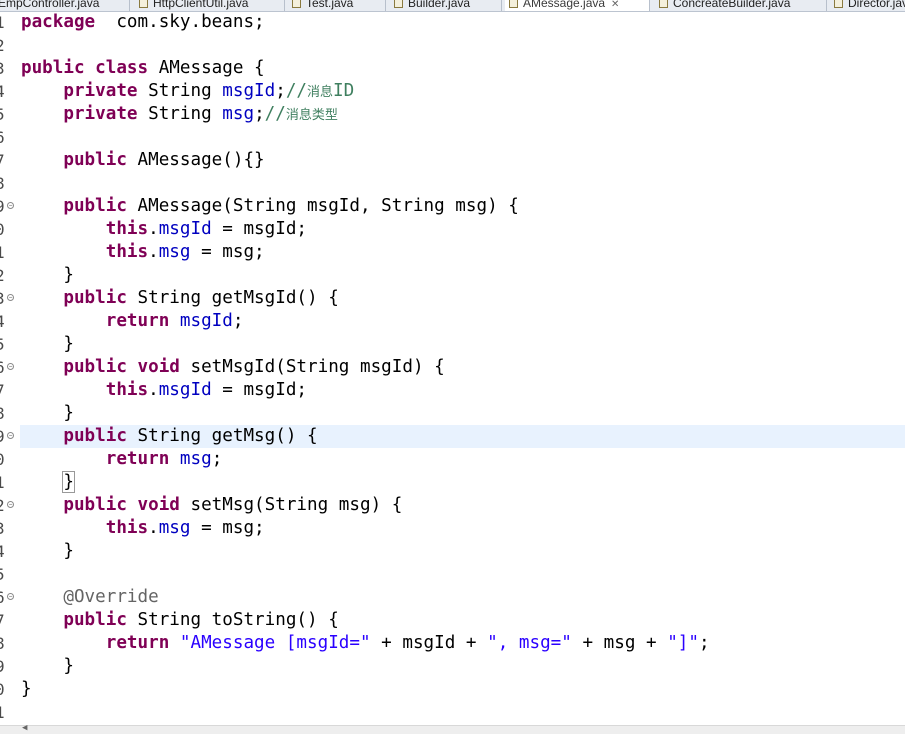 This screenshot has height=734, width=905. What do you see at coordinates (867, 5) in the screenshot?
I see `tab-director-java: Director.java` at bounding box center [867, 5].